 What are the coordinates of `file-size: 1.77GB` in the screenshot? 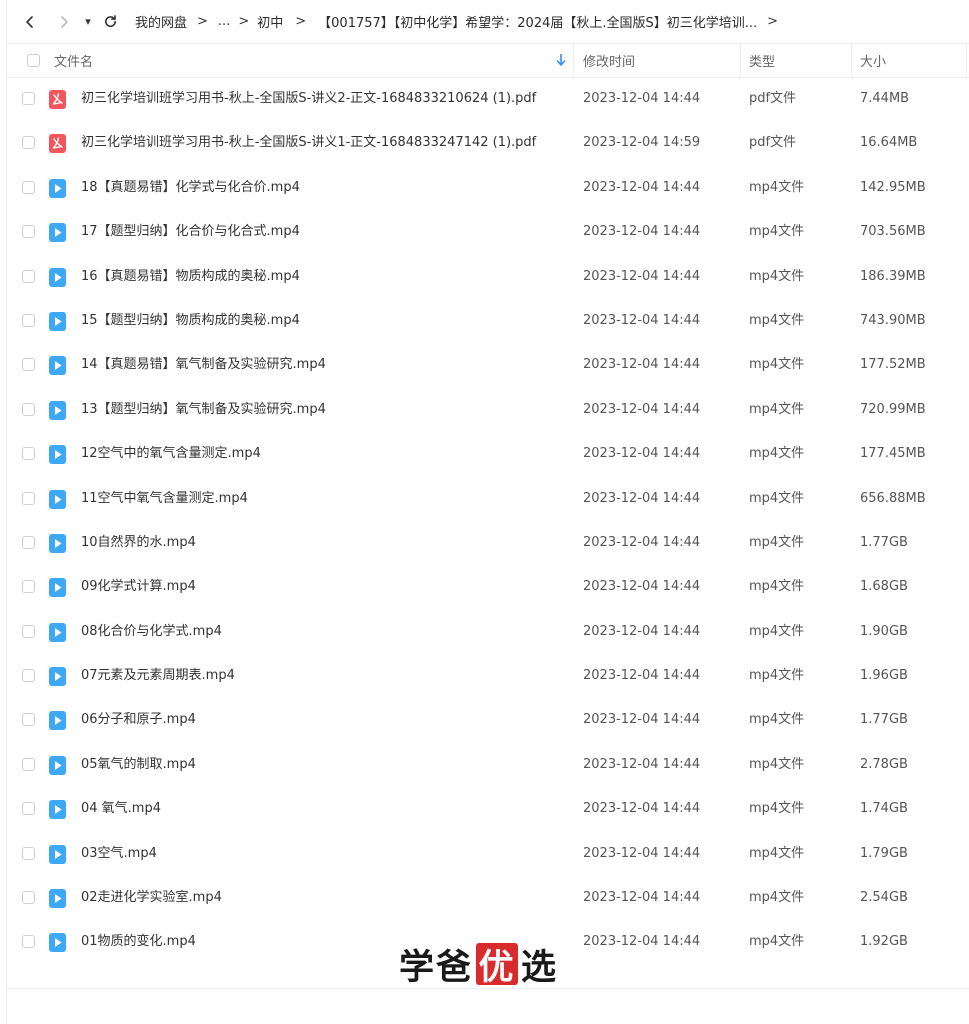 It's located at (884, 542).